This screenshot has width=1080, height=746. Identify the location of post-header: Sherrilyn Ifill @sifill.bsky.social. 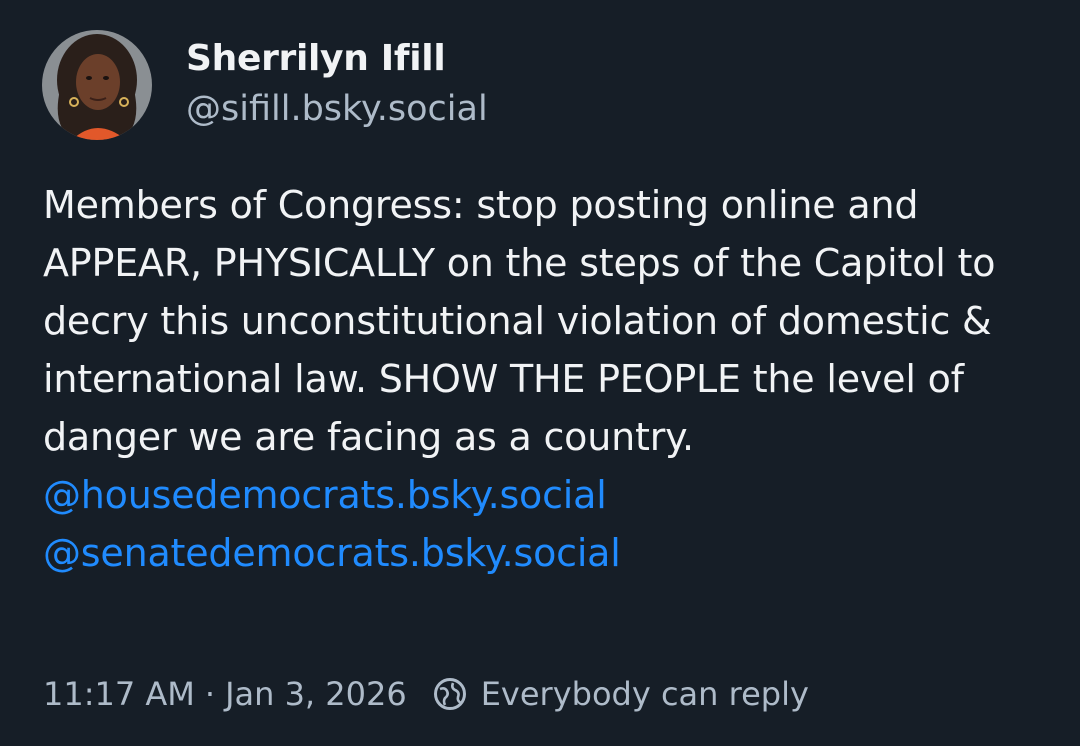
(265, 85).